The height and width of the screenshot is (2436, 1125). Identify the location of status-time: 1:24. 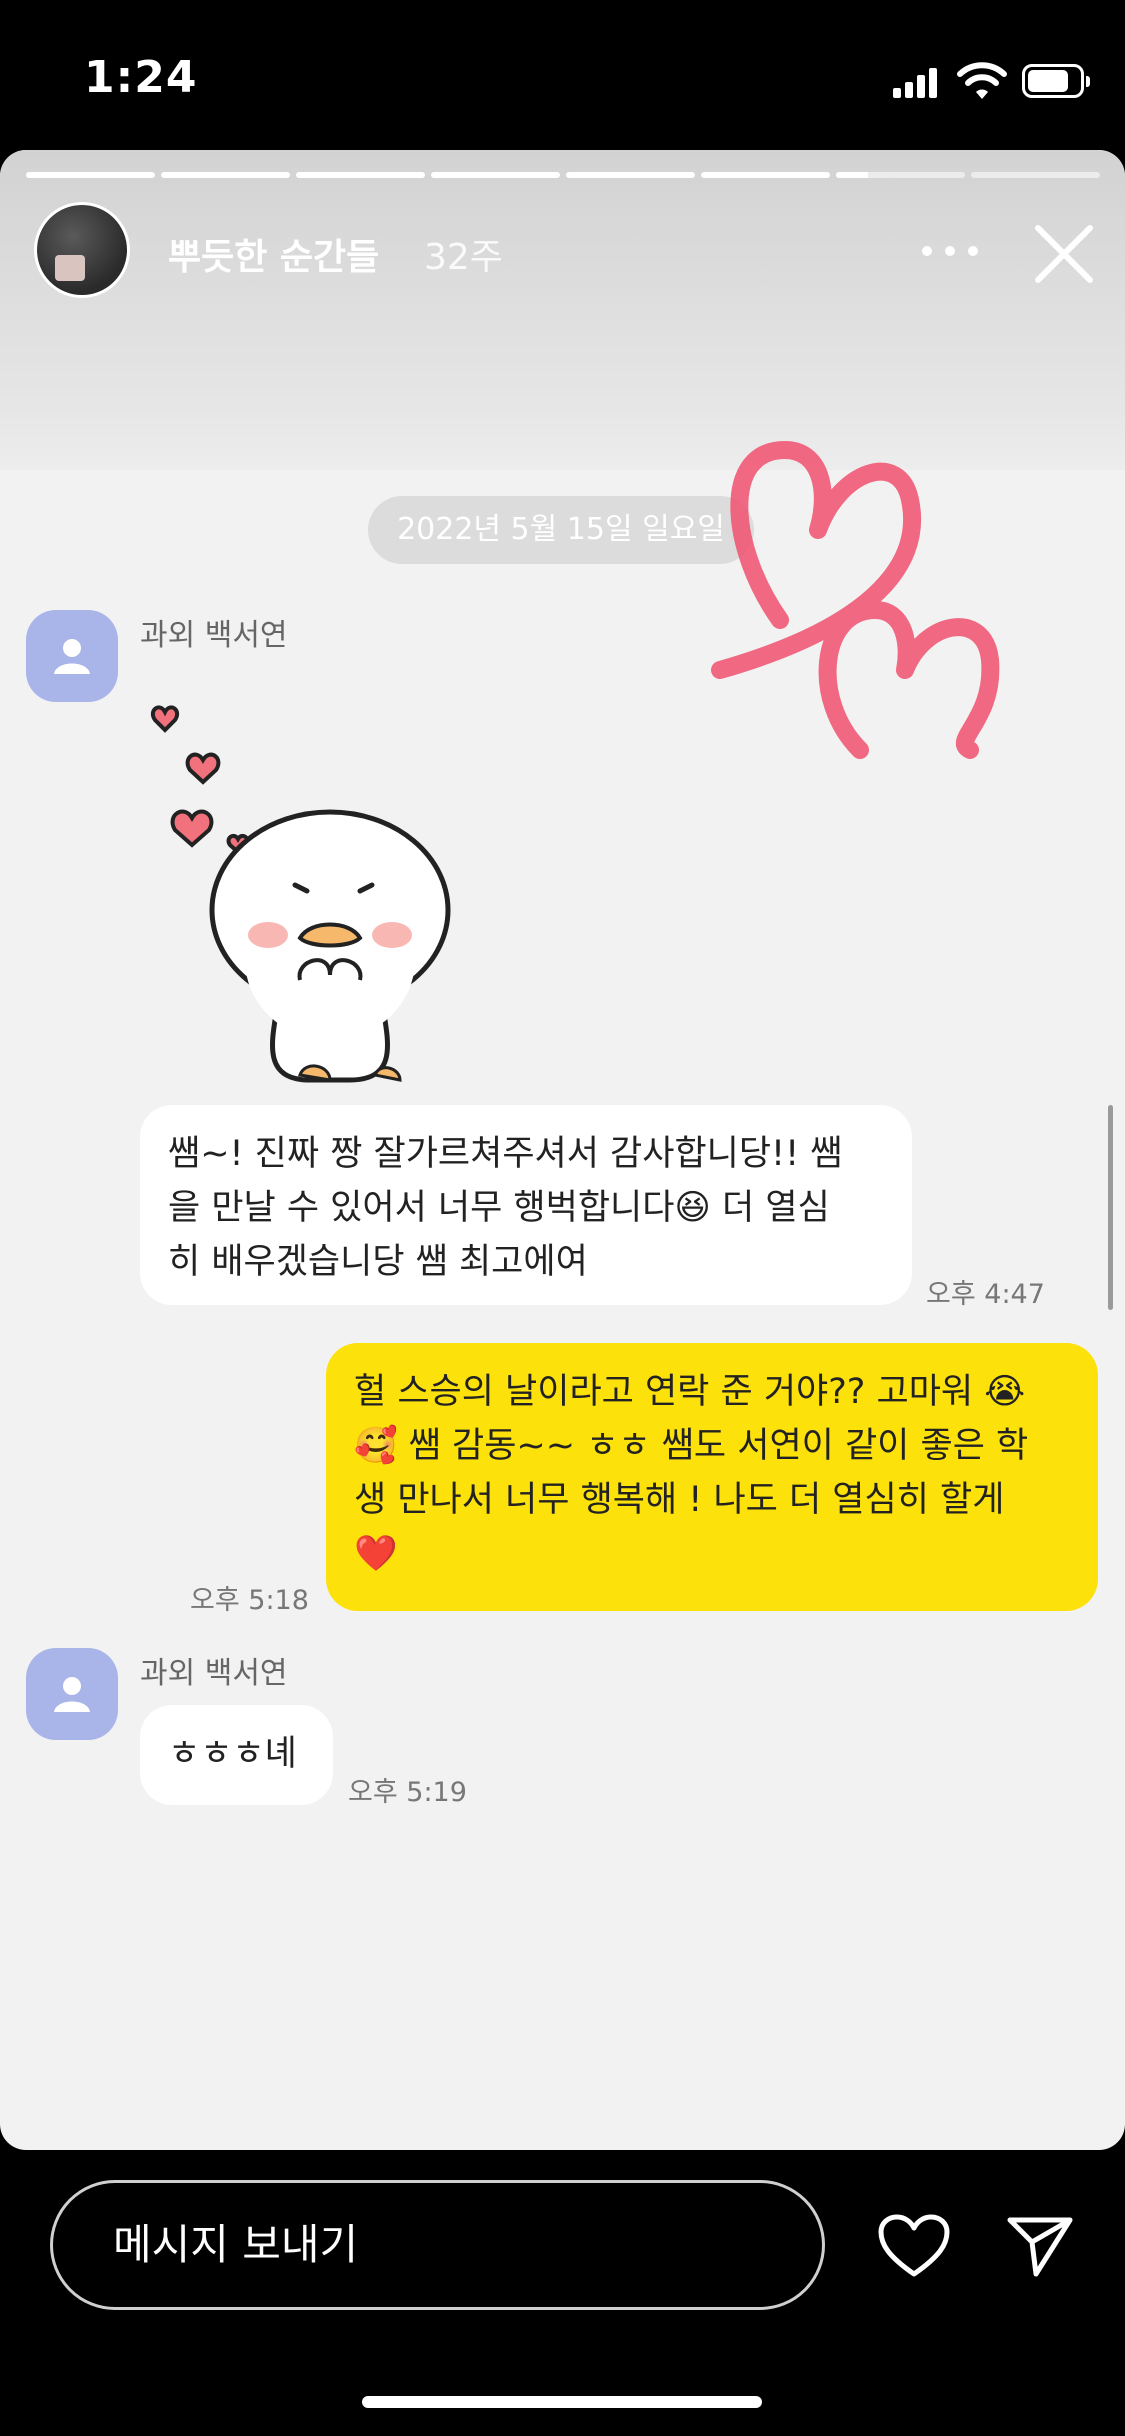
(141, 77).